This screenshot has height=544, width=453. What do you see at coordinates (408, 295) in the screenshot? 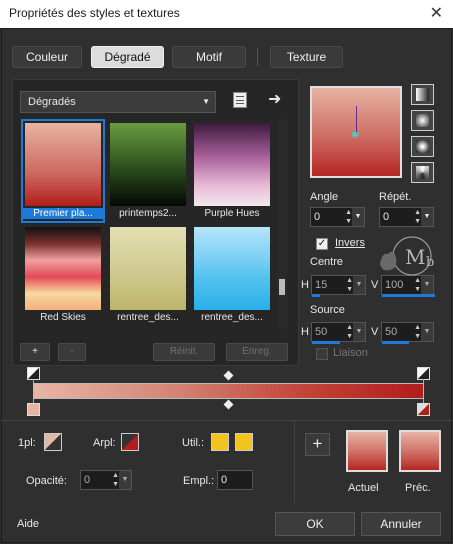
I see `centre-v-slider` at bounding box center [408, 295].